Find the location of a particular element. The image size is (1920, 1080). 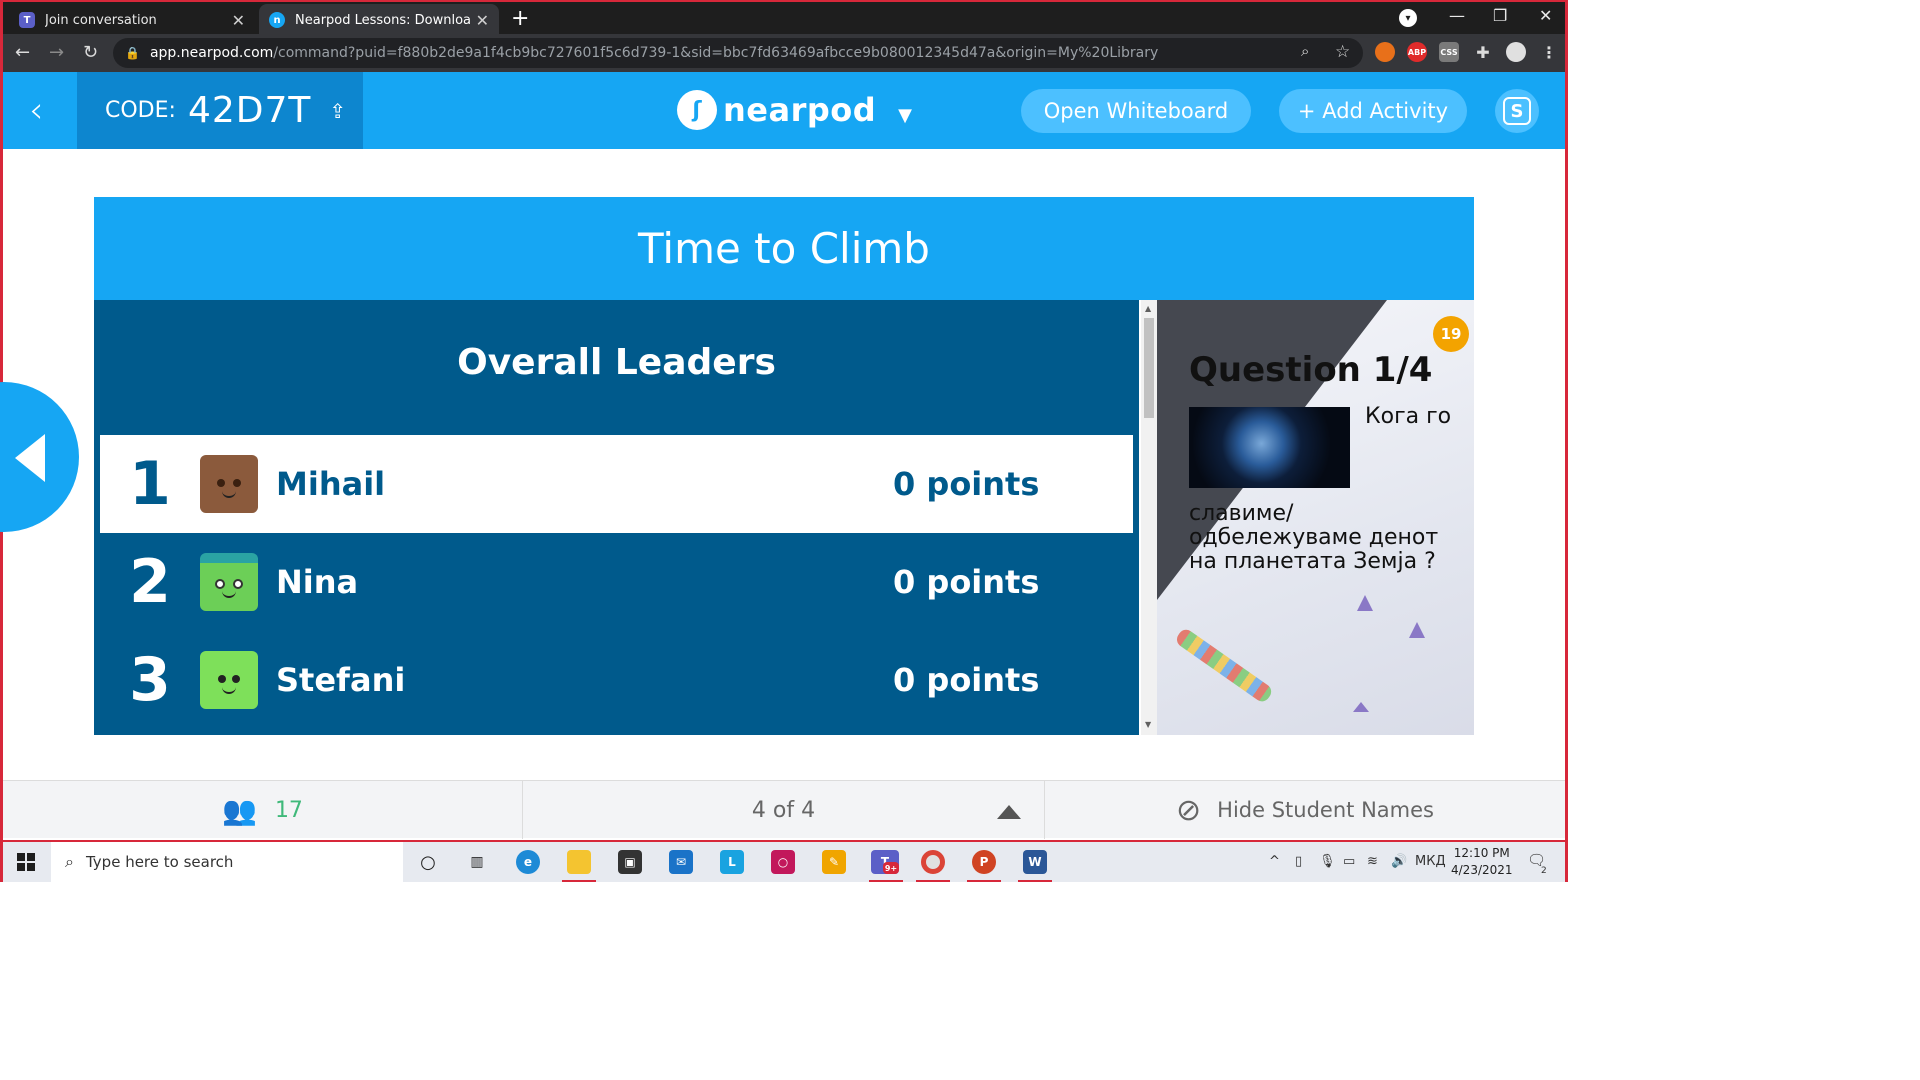

avatar-mouth is located at coordinates (229, 594).